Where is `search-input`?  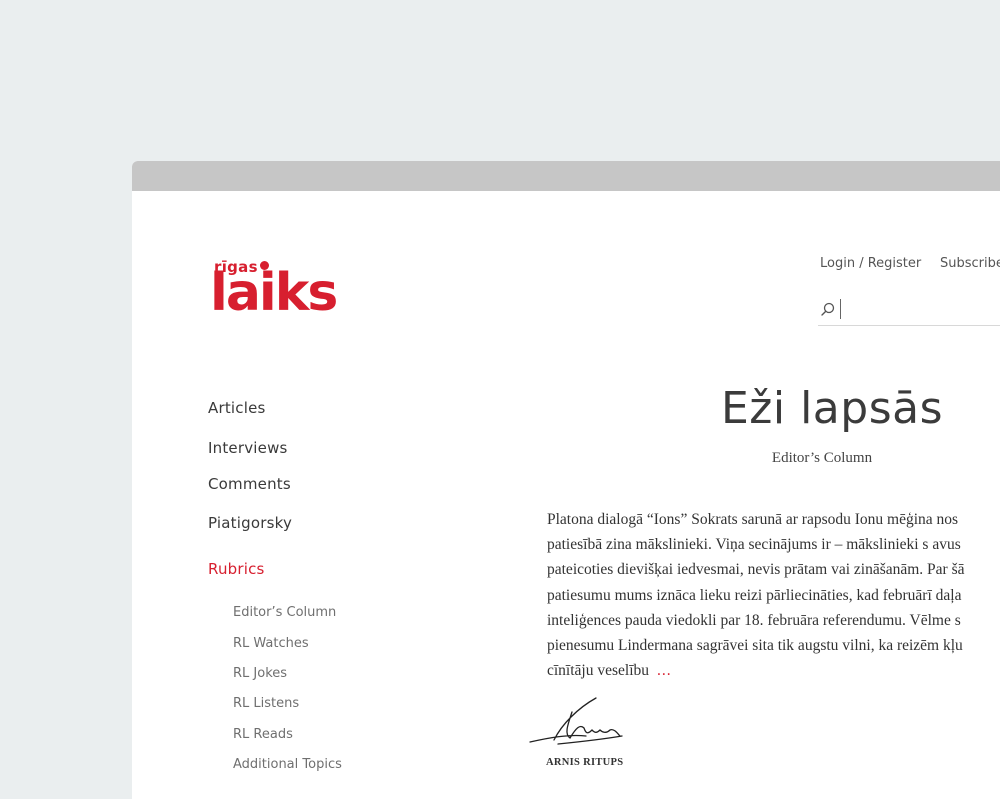 search-input is located at coordinates (917, 309).